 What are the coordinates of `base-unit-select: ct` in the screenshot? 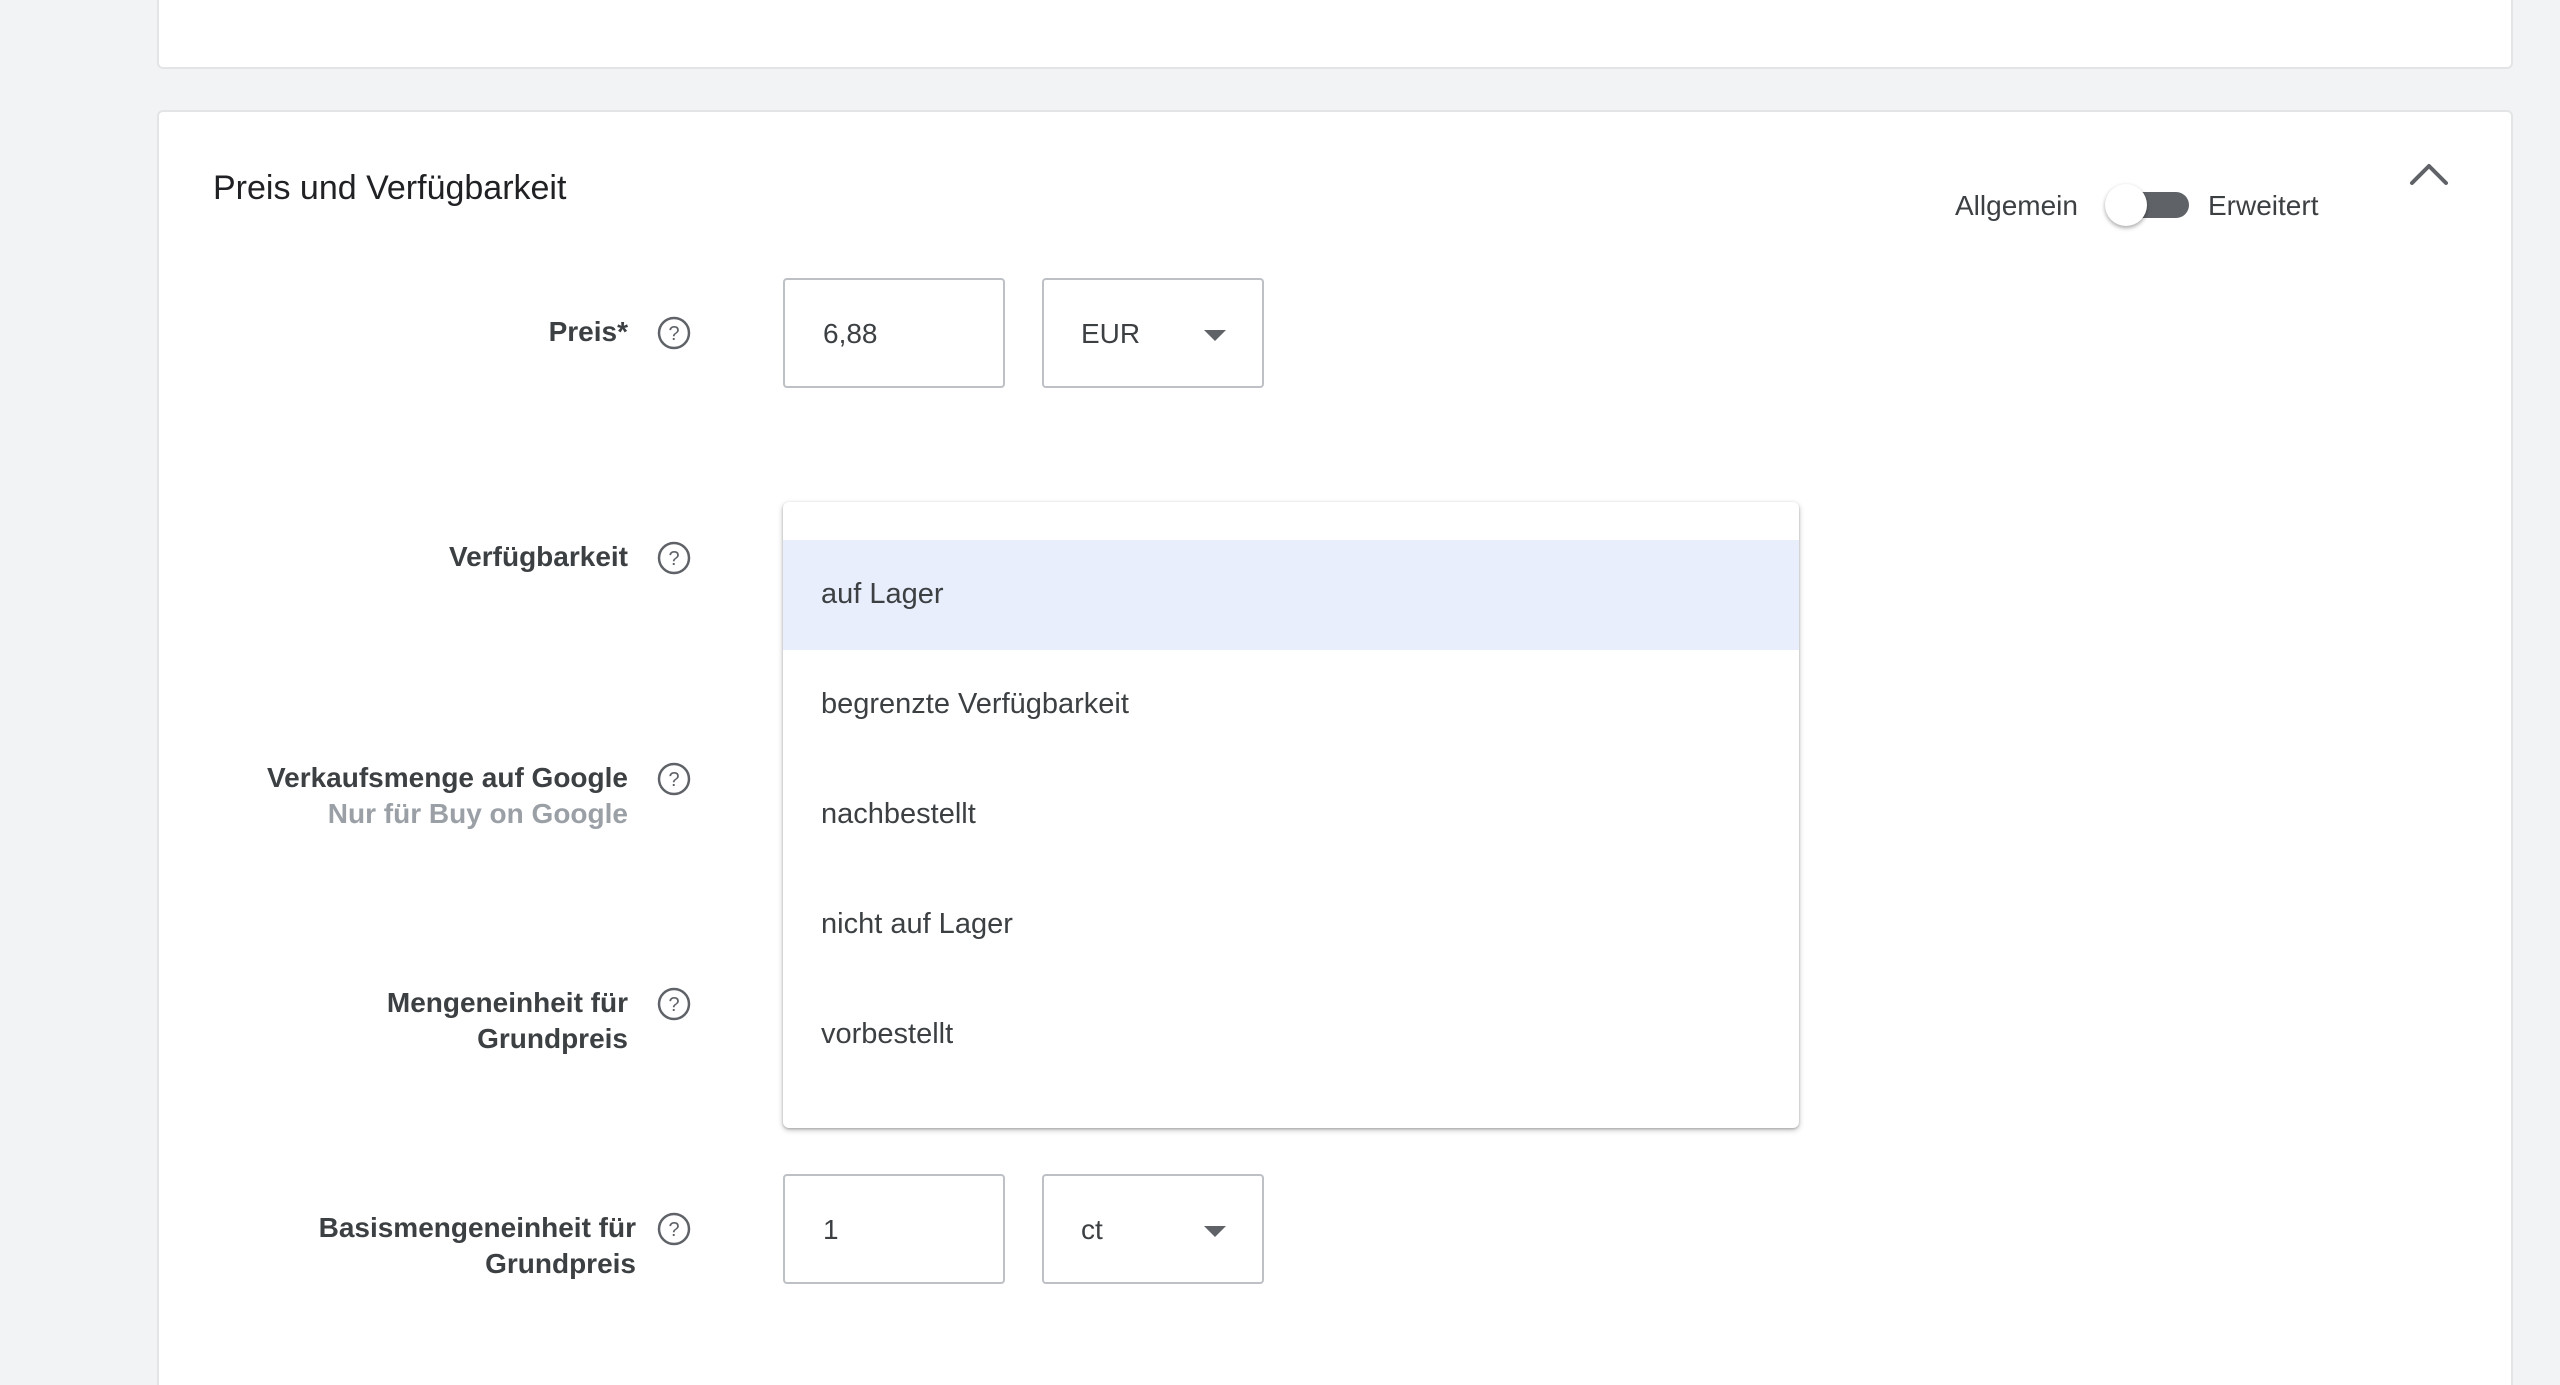 It's located at (1153, 1229).